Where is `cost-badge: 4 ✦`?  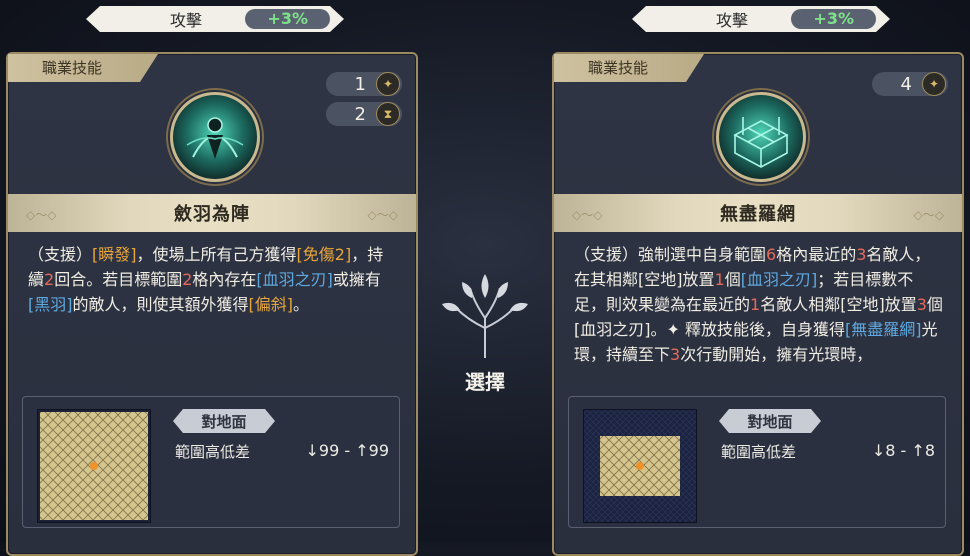
cost-badge: 4 ✦ is located at coordinates (910, 84).